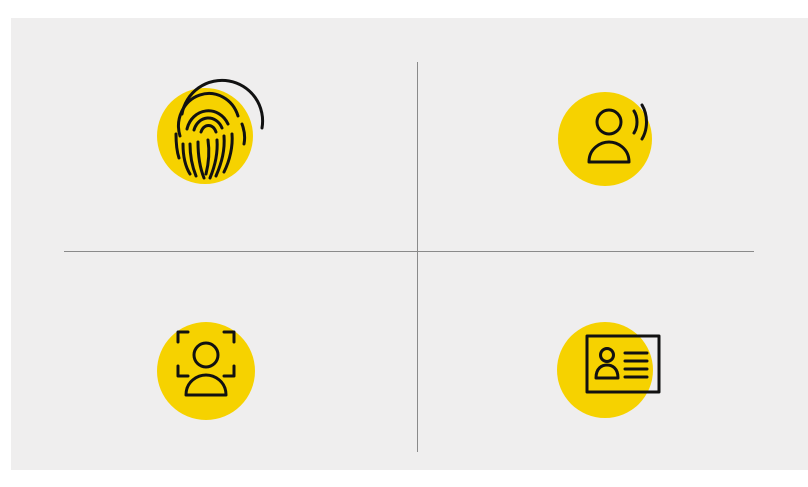  What do you see at coordinates (409, 251) in the screenshot?
I see `horizontal-divider` at bounding box center [409, 251].